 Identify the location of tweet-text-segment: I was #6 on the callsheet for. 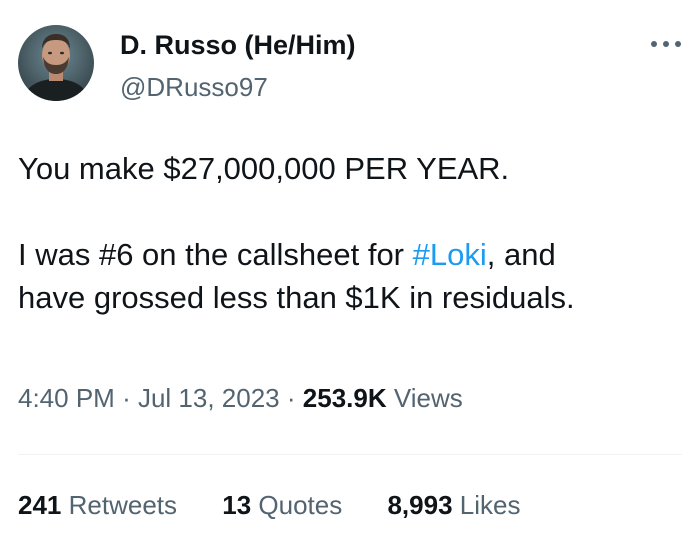
(215, 254).